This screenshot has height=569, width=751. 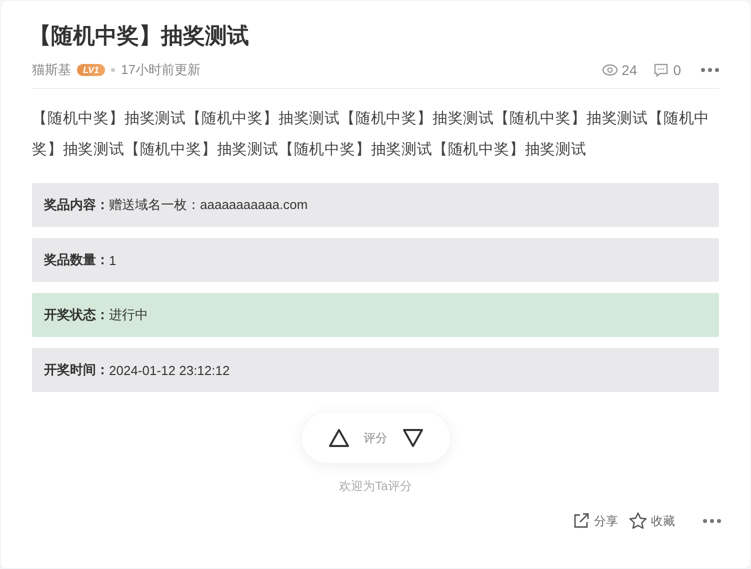 What do you see at coordinates (677, 70) in the screenshot?
I see `comment-count: 0` at bounding box center [677, 70].